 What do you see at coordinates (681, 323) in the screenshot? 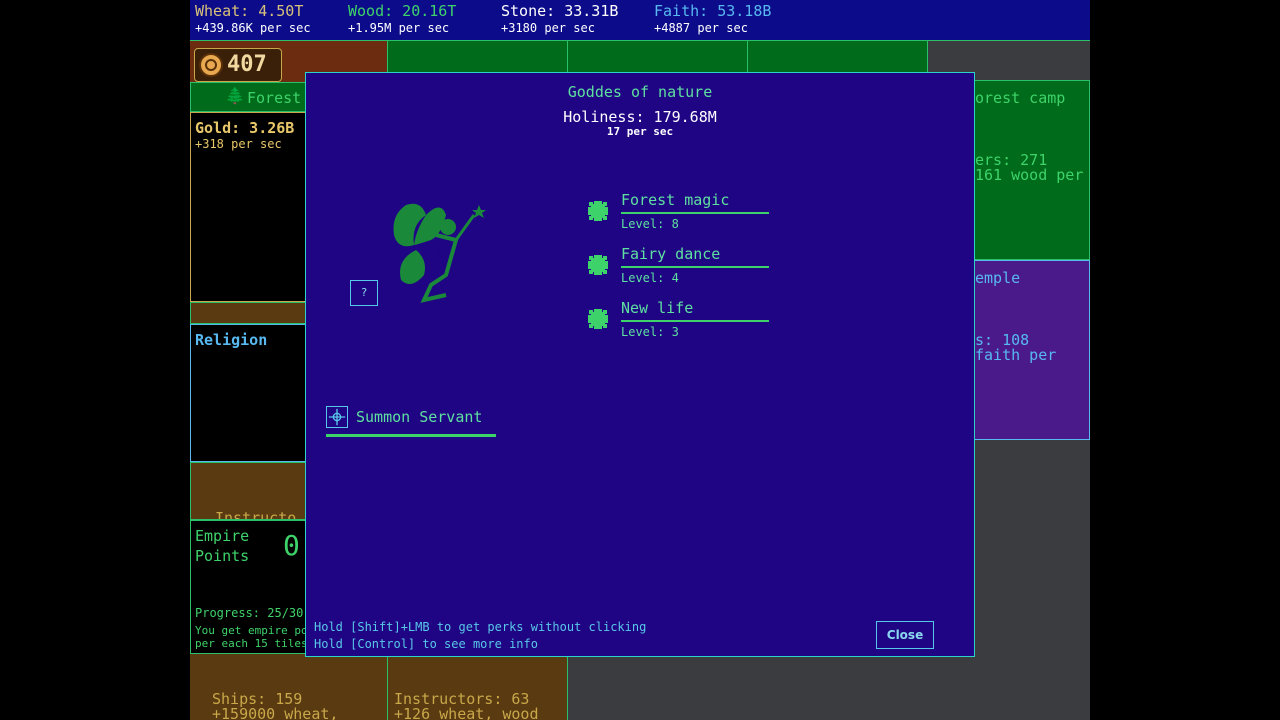
I see `perk-new-life: New life Level: 3` at bounding box center [681, 323].